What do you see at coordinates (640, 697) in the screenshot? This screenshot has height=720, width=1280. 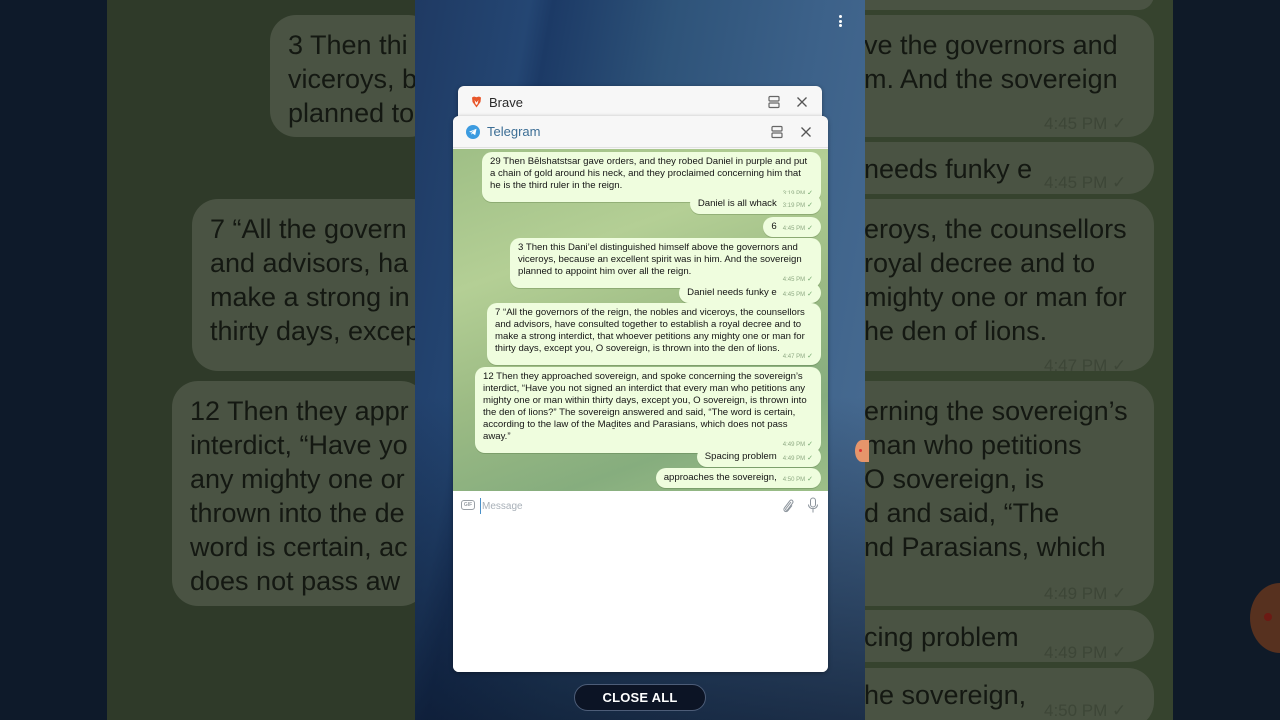 I see `close-all-button: CLOSE ALL` at bounding box center [640, 697].